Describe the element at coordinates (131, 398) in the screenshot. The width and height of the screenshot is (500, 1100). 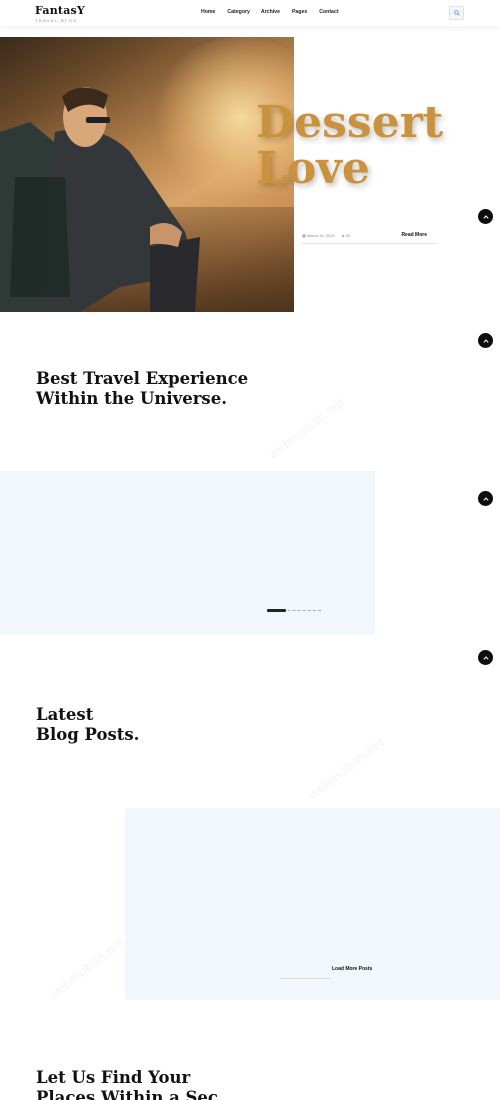
I see `section-title-line2: Within the Universe.` at that location.